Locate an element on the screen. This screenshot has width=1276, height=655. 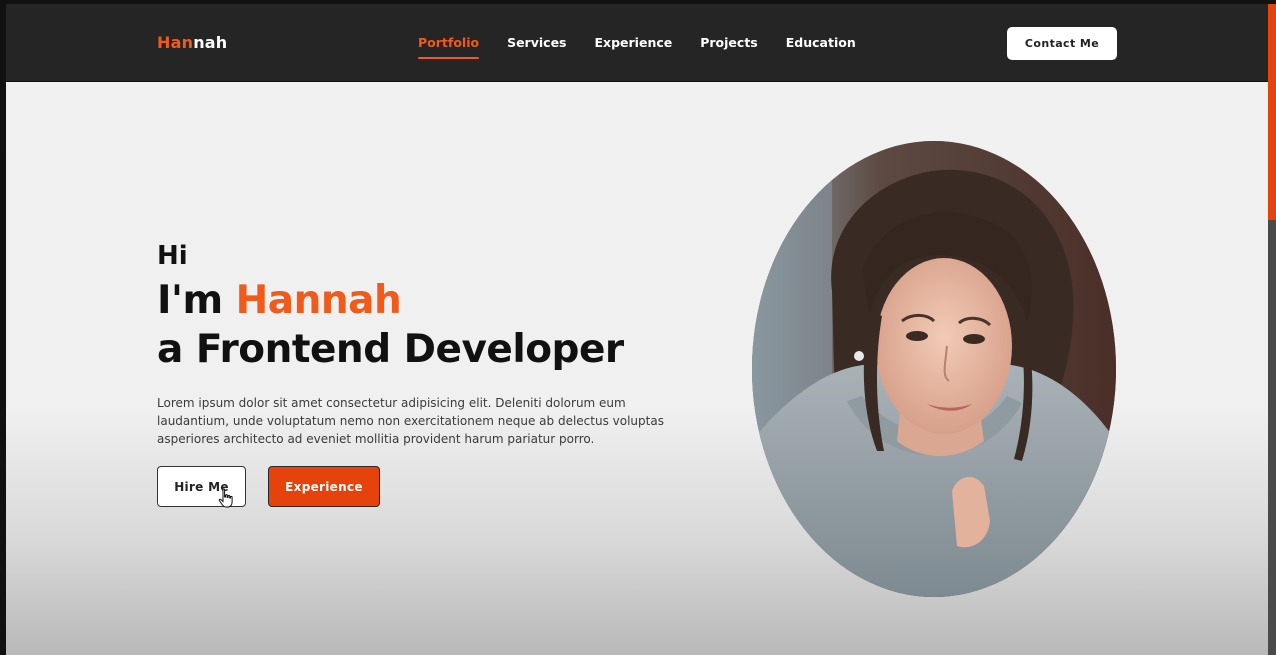
nav-link-experience: Experience is located at coordinates (633, 45).